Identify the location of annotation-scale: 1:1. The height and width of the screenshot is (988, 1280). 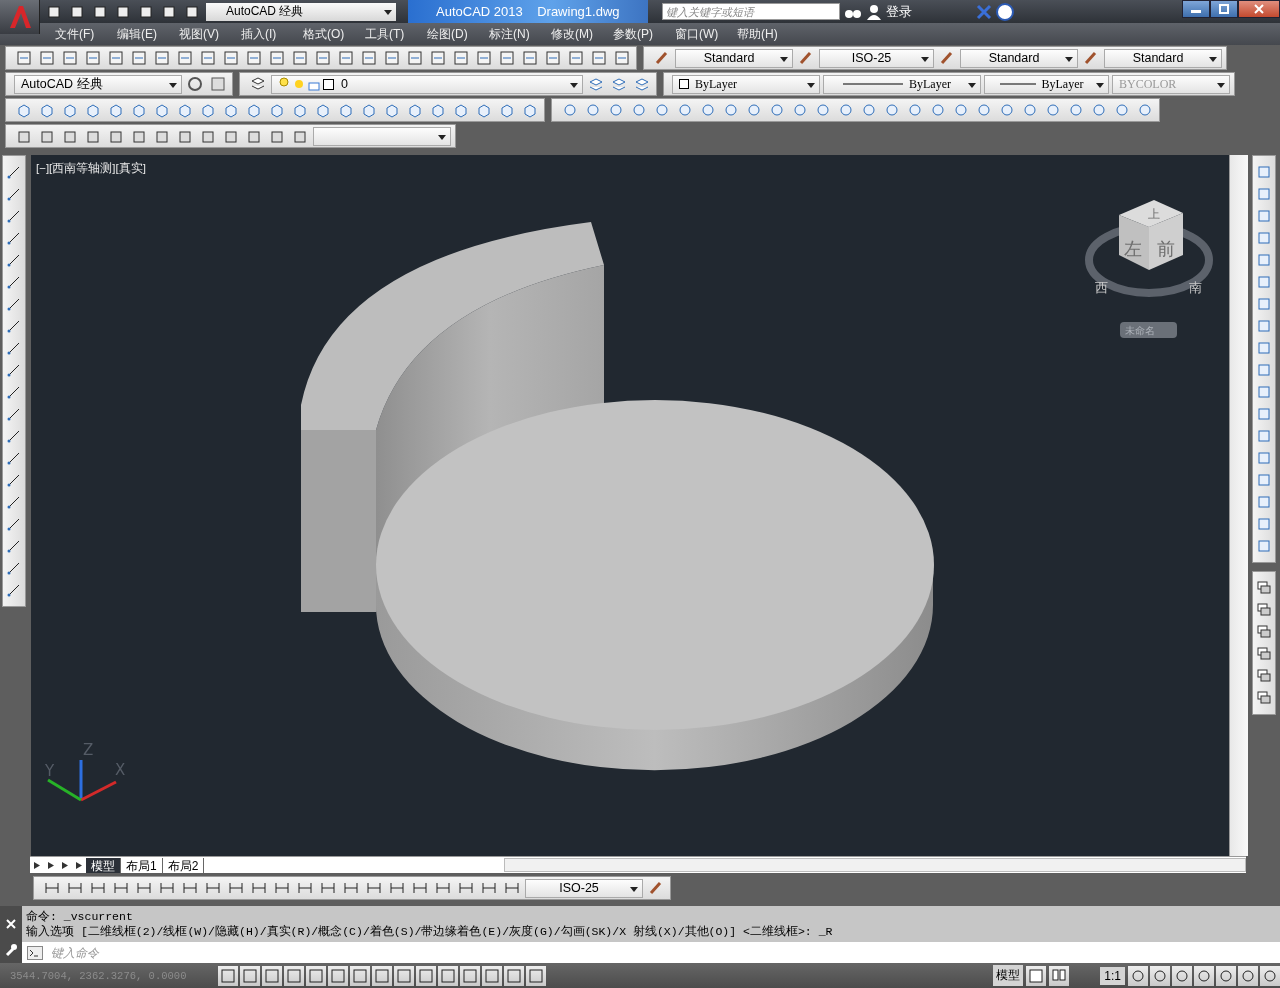
(1112, 975).